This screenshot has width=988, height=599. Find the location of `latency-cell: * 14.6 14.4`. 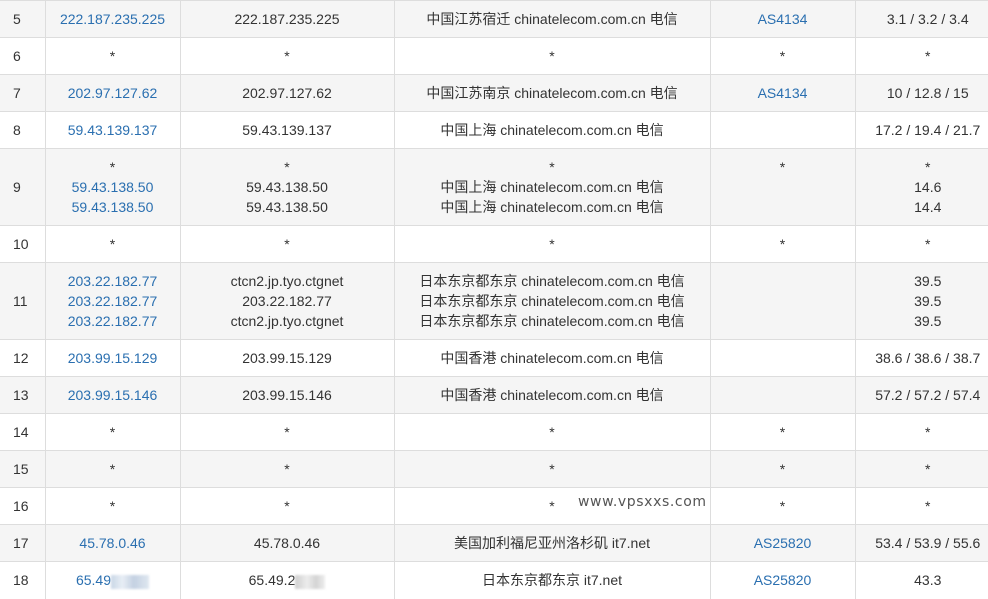

latency-cell: * 14.6 14.4 is located at coordinates (921, 187).